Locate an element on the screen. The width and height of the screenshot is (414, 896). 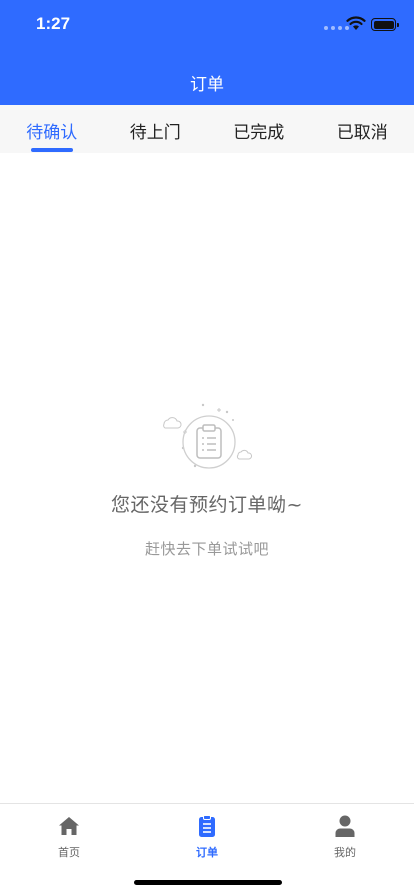
tab-cancelled: 已取消 is located at coordinates (362, 129).